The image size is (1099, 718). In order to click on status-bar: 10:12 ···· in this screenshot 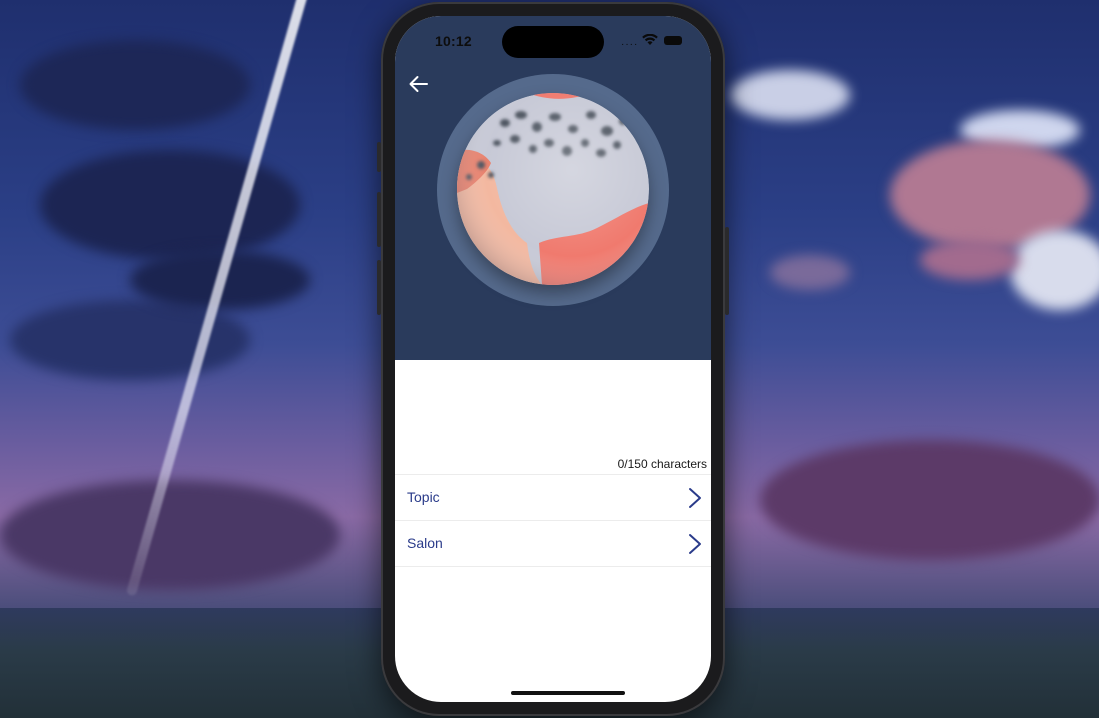, I will do `click(553, 40)`.